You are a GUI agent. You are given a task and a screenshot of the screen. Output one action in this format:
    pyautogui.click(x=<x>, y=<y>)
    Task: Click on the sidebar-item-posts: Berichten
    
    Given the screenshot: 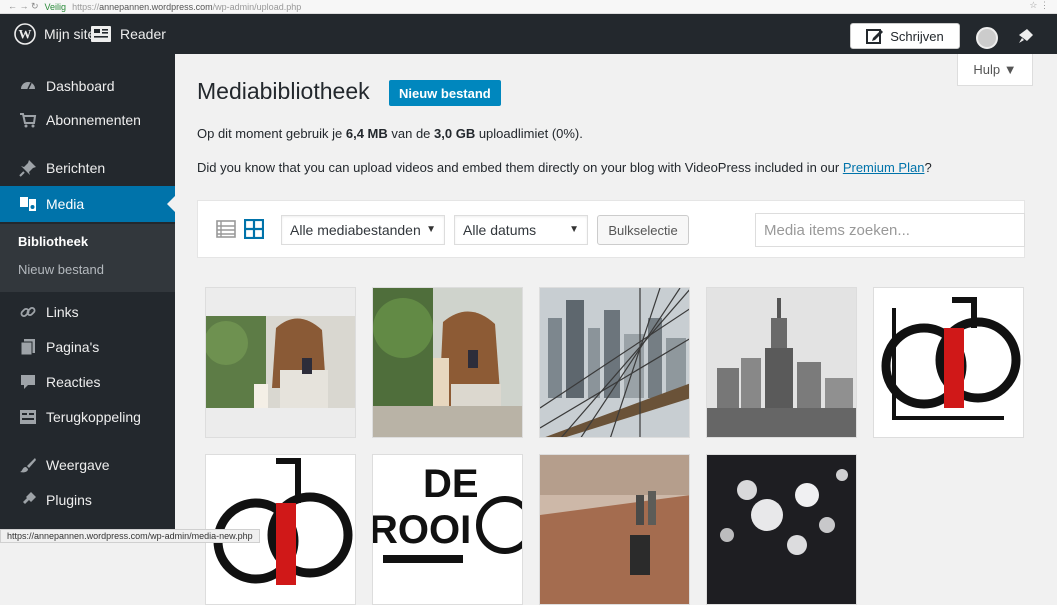 What is the action you would take?
    pyautogui.click(x=87, y=168)
    